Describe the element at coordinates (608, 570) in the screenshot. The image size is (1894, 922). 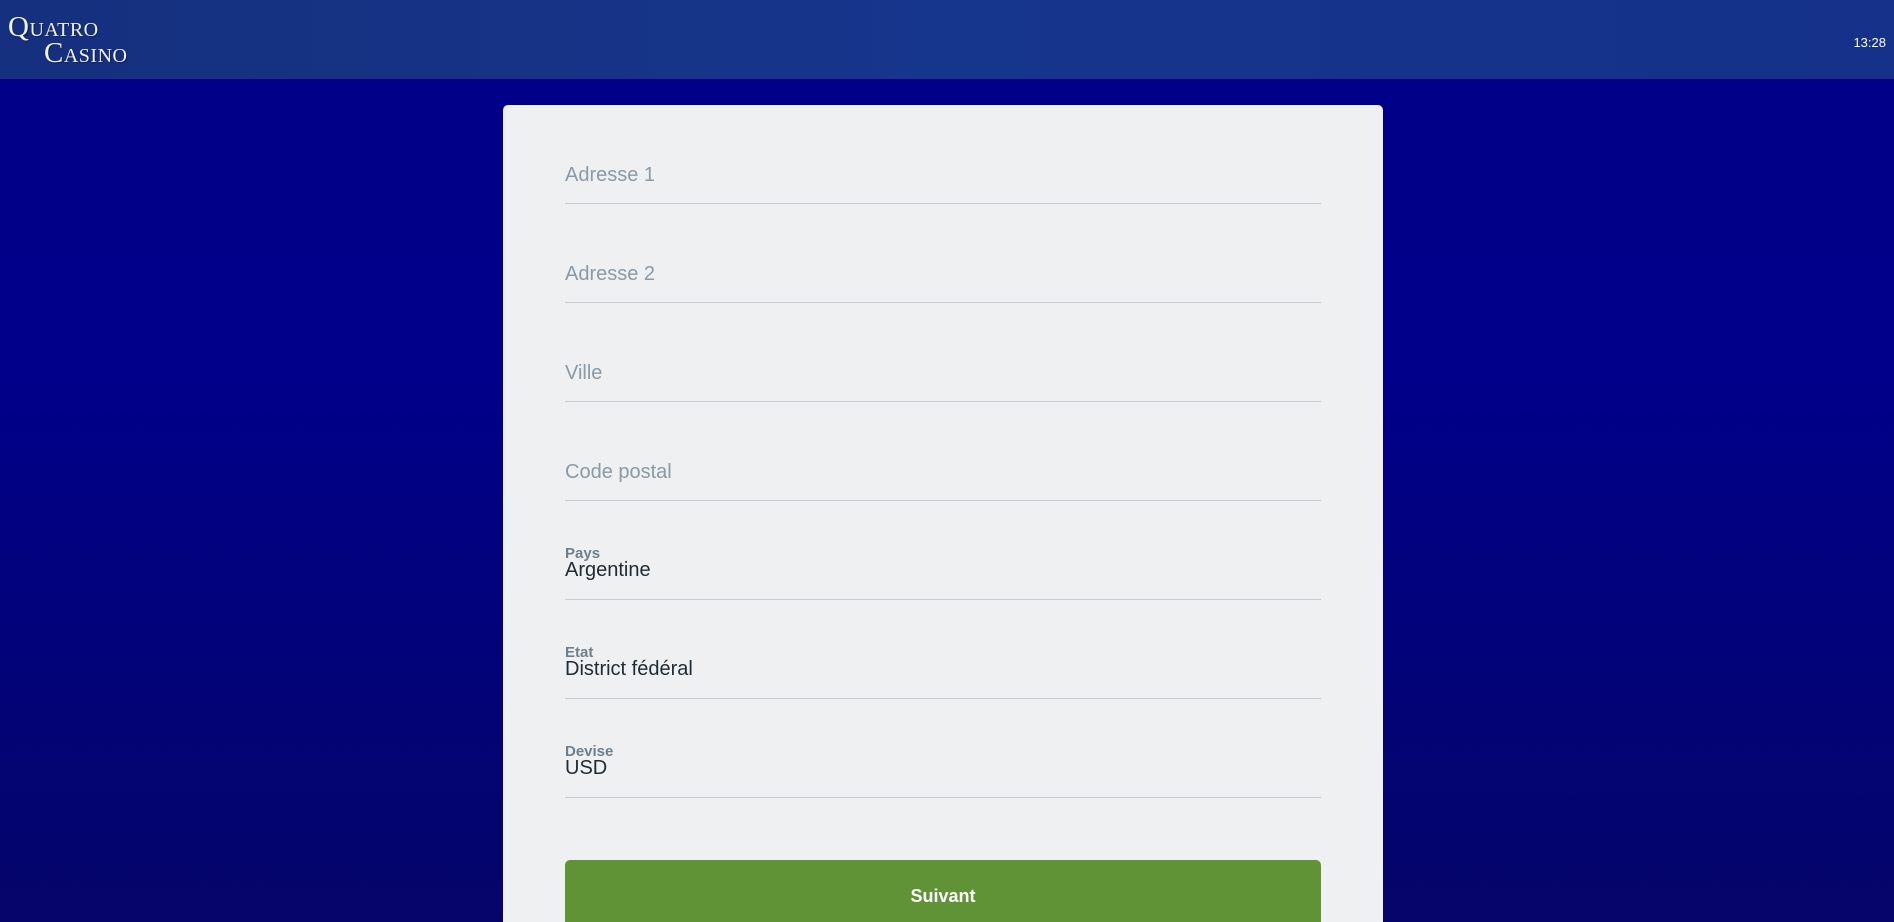
I see `country-value: Argentine` at that location.